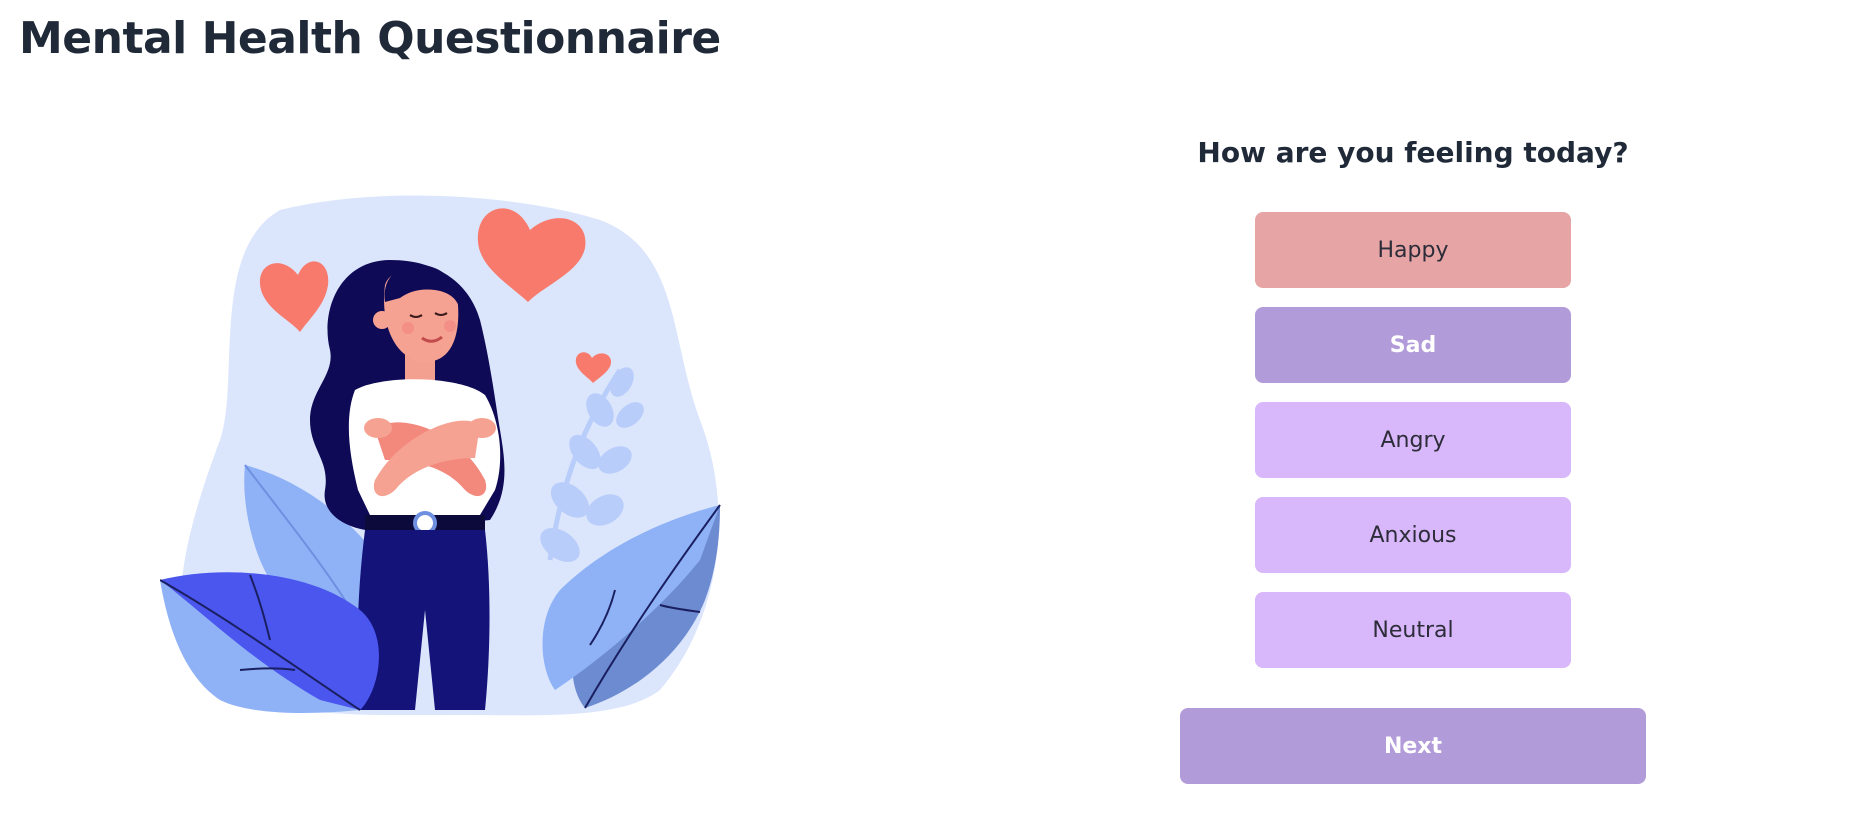 This screenshot has width=1868, height=838. I want to click on option-anxious-button: Anxious, so click(1413, 535).